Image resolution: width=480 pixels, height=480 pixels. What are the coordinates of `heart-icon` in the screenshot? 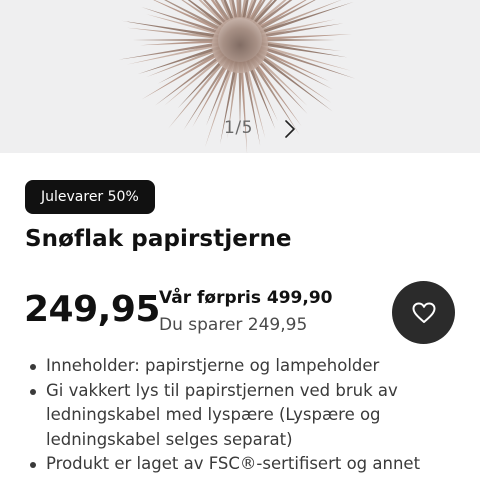 It's located at (423, 312).